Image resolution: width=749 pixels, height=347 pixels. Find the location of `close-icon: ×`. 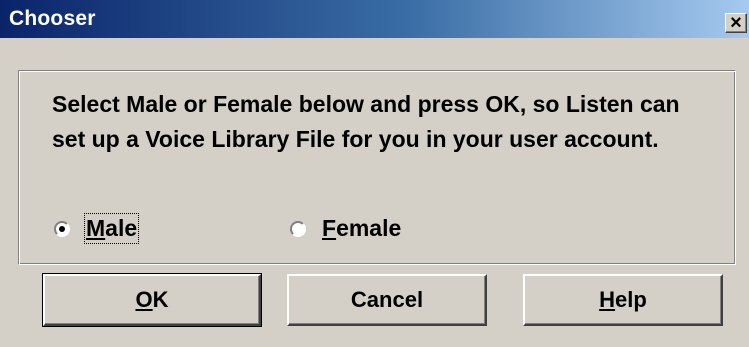

close-icon: × is located at coordinates (736, 23).